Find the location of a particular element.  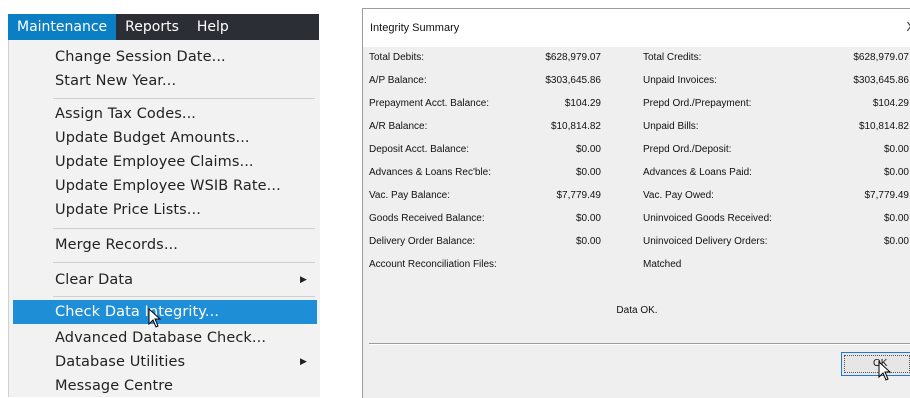

row-label: Uninvoiced Delivery Orders: is located at coordinates (705, 241).